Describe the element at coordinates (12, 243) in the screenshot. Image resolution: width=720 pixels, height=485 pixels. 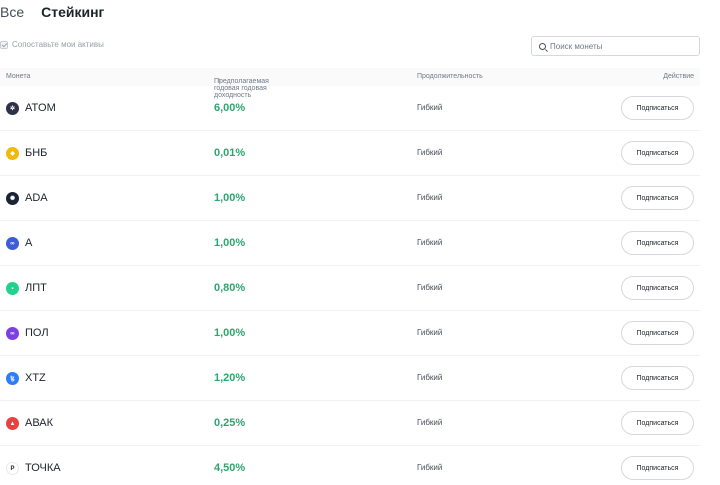
I see `a-token-icon: ∞` at that location.